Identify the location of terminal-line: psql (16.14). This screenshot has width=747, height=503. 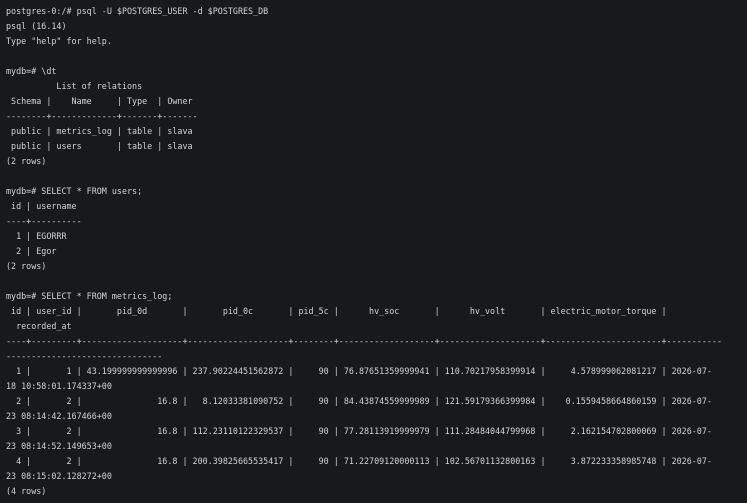
(36, 26).